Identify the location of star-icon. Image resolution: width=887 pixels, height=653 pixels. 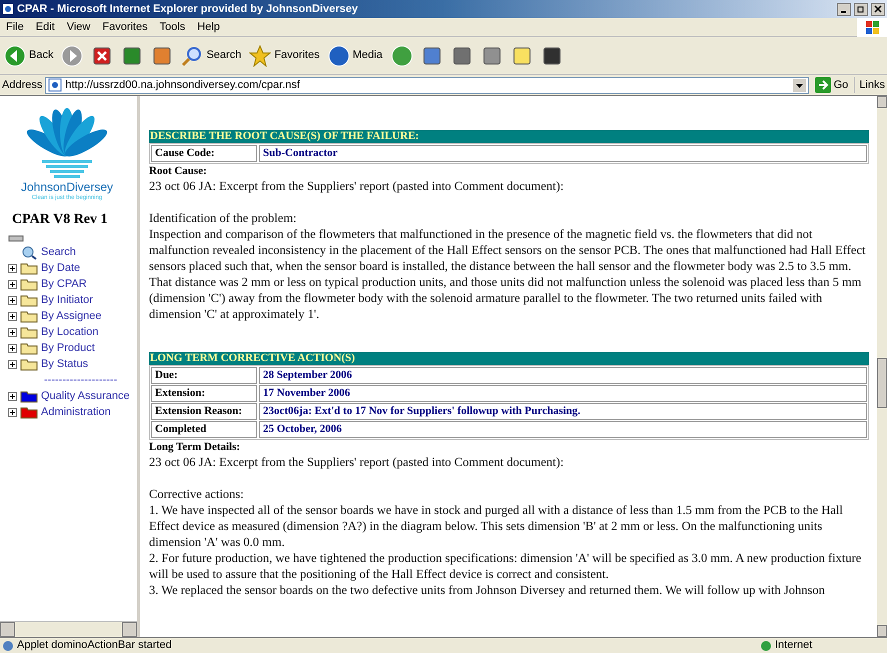
(260, 55).